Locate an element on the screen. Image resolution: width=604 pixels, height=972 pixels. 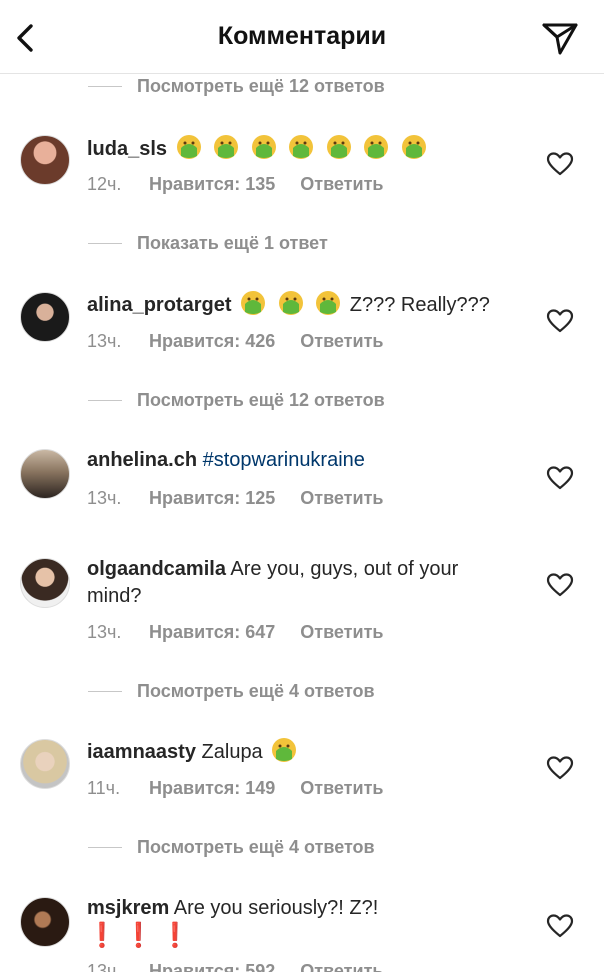
comment-text: Z??? Really??? is located at coordinates (419, 305).